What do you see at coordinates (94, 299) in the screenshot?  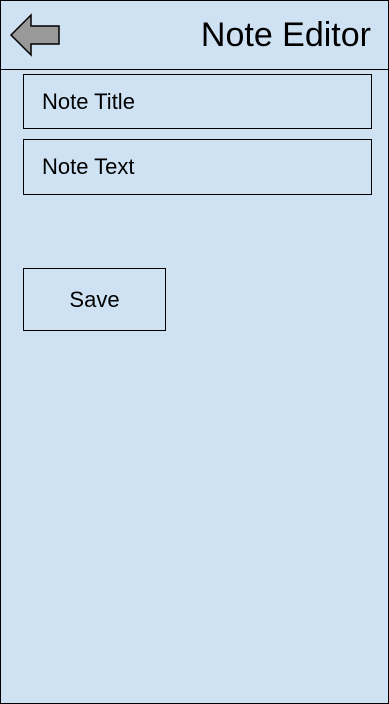 I see `save-button: Save` at bounding box center [94, 299].